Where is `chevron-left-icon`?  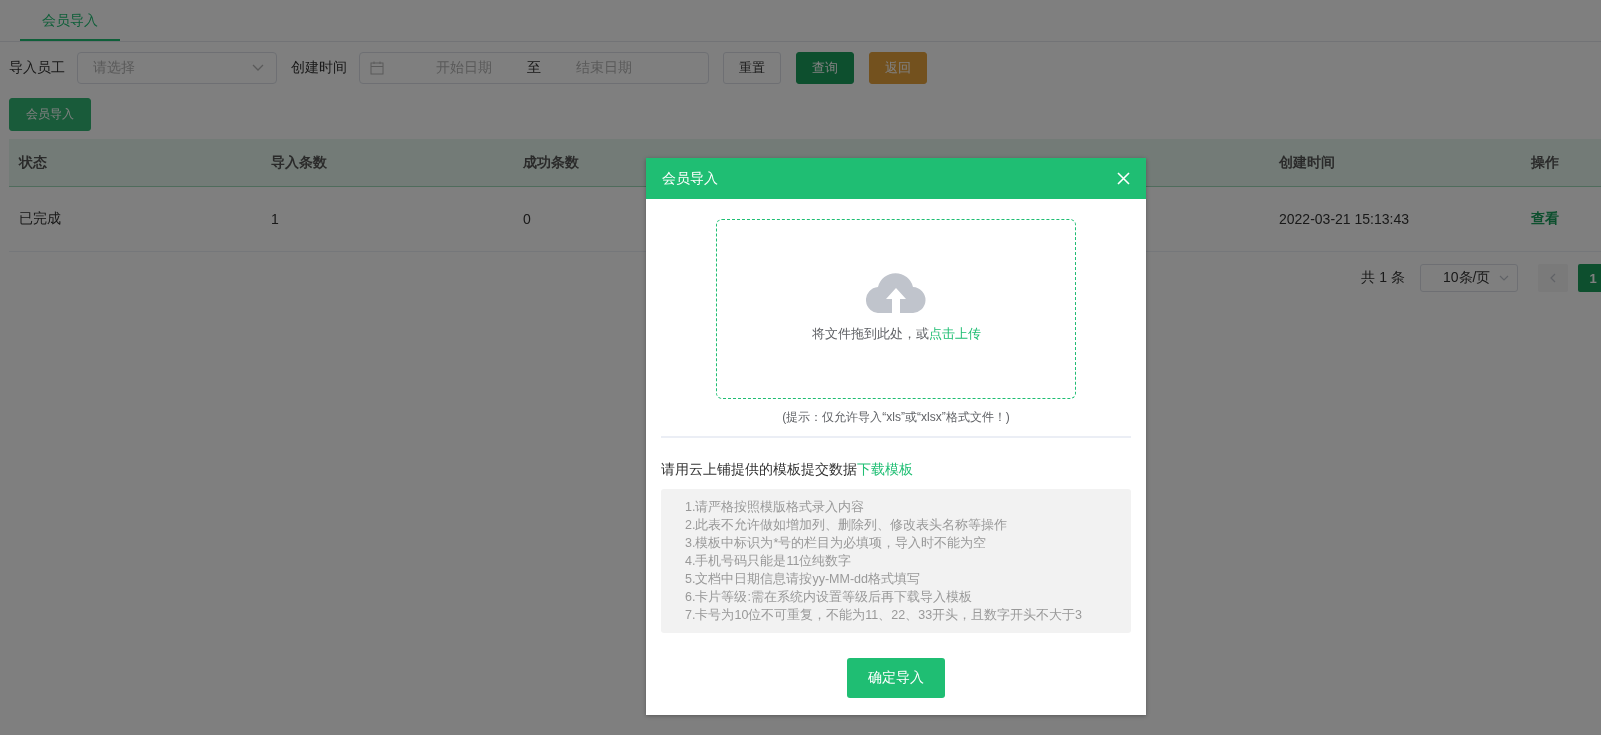 chevron-left-icon is located at coordinates (1553, 278).